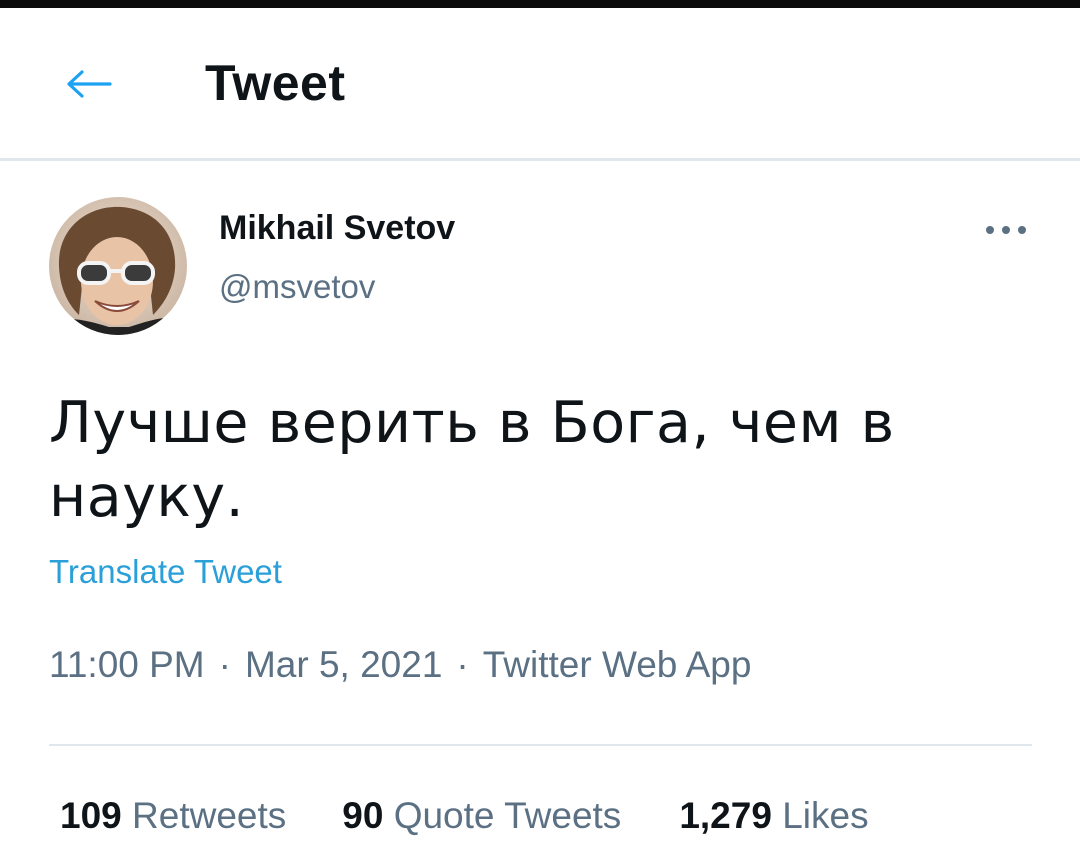 The width and height of the screenshot is (1080, 851). I want to click on retweets-label: Retweets, so click(209, 815).